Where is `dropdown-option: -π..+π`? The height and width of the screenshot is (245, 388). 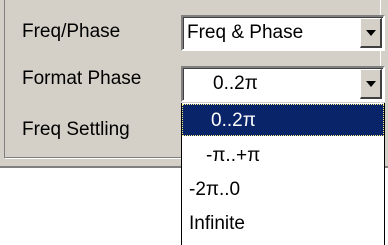 dropdown-option: -π..+π is located at coordinates (283, 156).